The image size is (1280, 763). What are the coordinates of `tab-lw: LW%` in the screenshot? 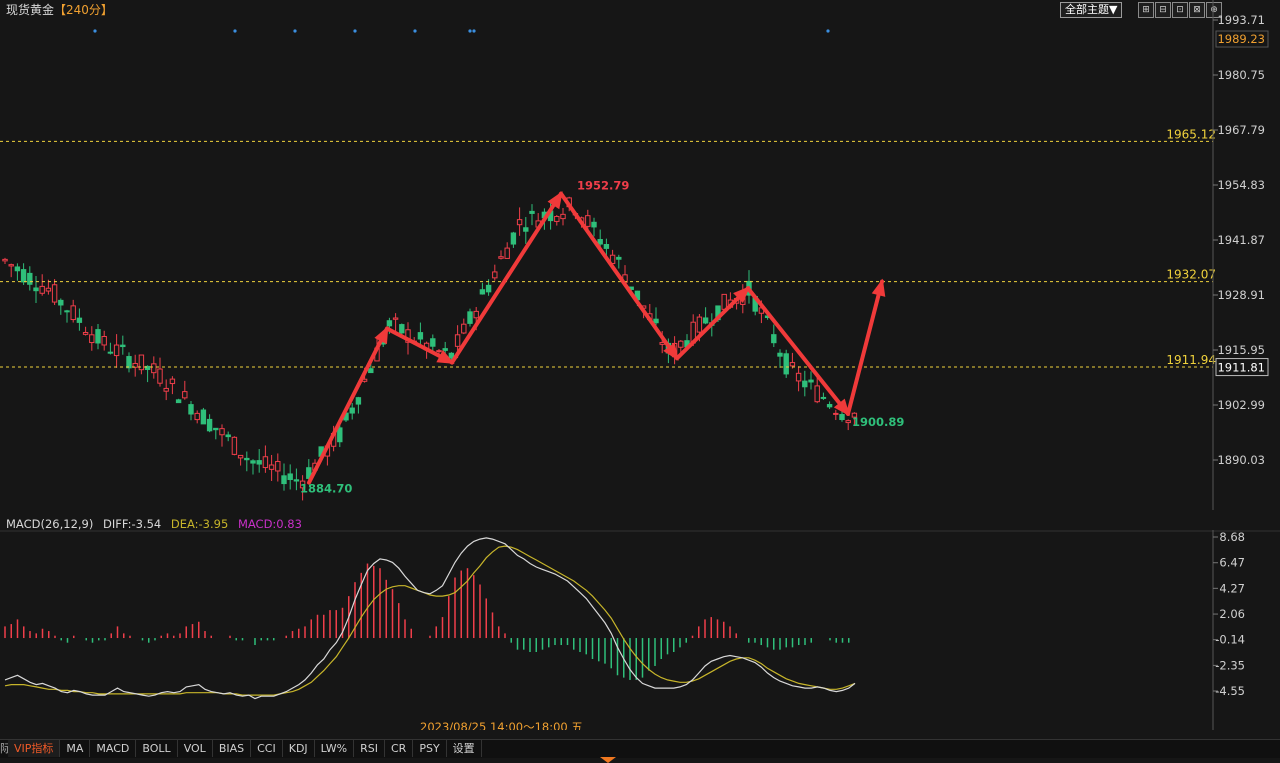 It's located at (335, 748).